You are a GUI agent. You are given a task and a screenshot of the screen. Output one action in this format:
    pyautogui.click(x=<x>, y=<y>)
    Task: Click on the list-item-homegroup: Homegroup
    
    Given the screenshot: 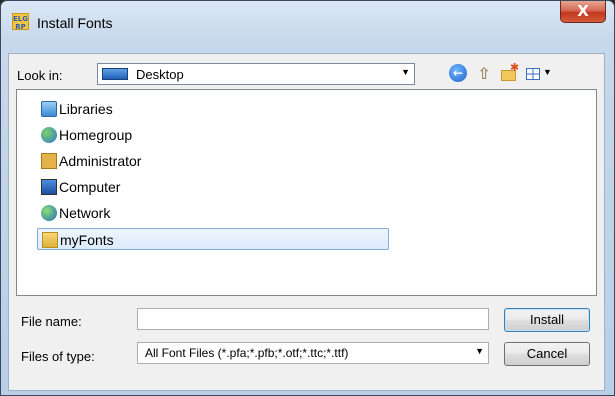 What is the action you would take?
    pyautogui.click(x=213, y=135)
    